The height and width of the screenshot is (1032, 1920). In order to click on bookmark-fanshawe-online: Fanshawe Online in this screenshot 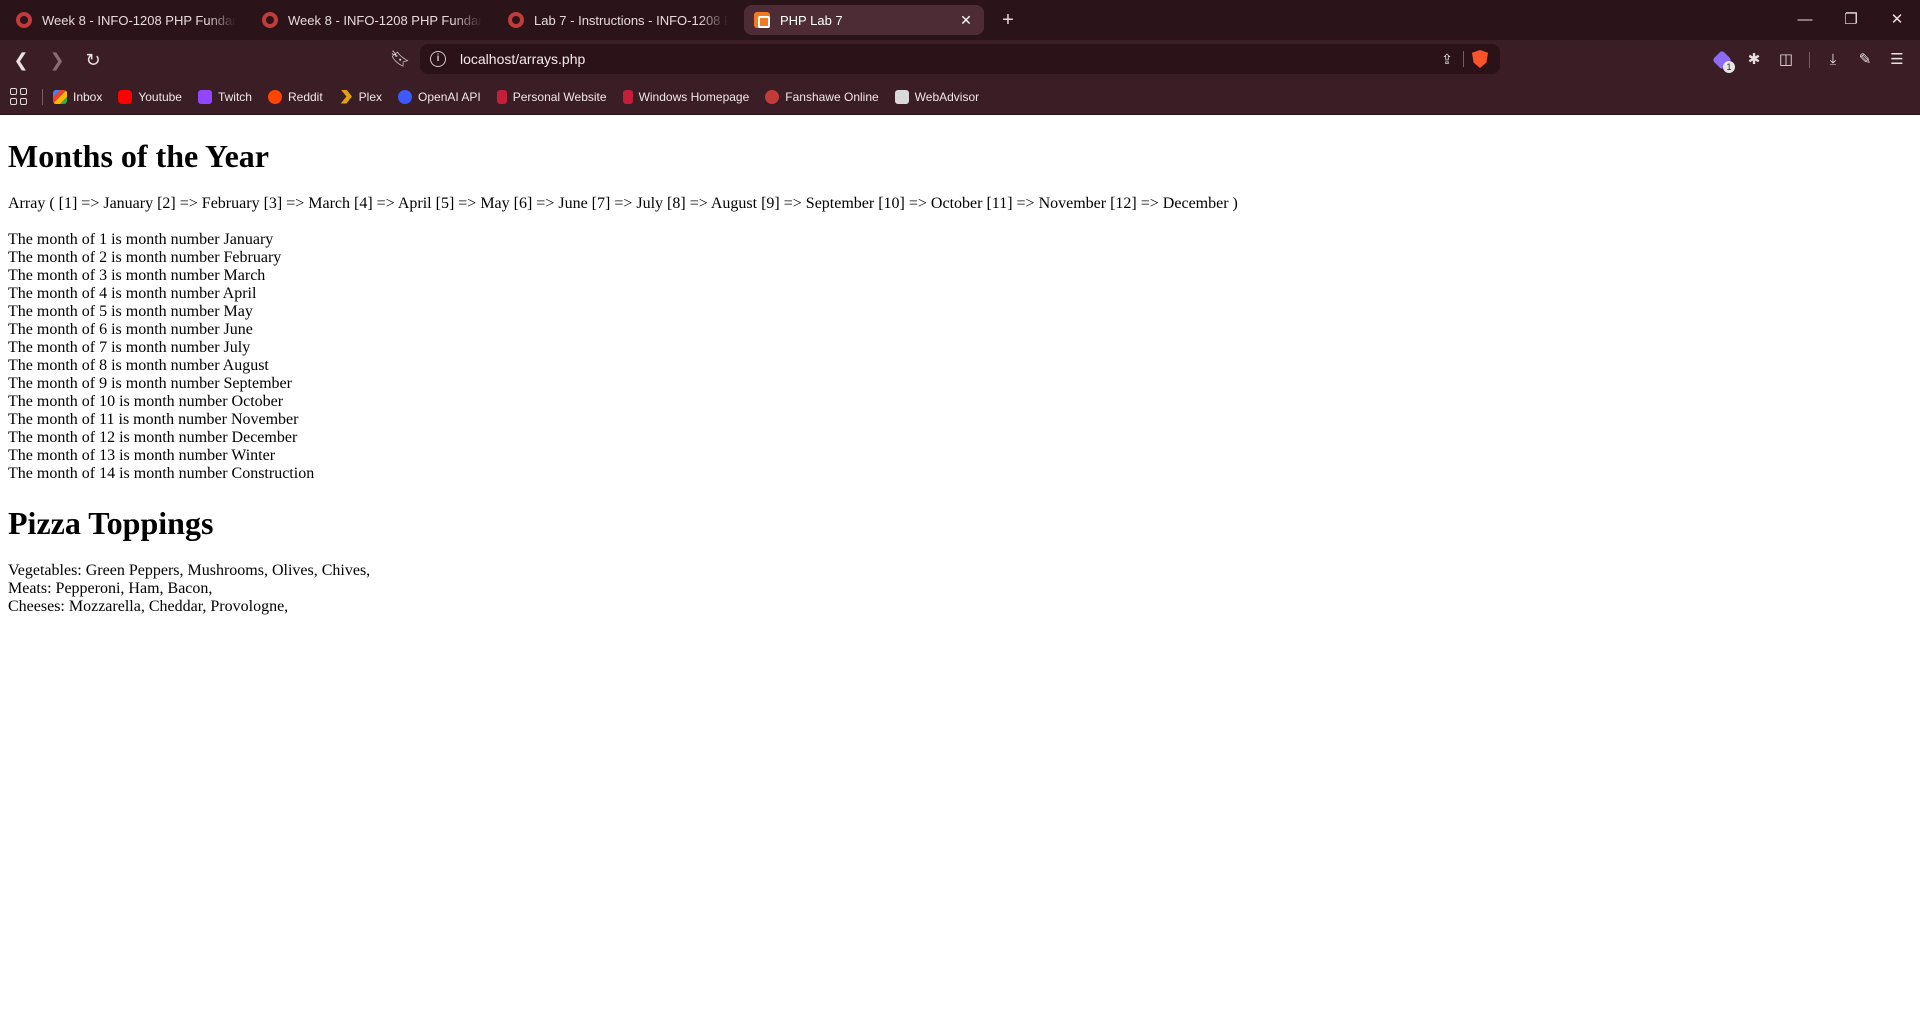, I will do `click(822, 96)`.